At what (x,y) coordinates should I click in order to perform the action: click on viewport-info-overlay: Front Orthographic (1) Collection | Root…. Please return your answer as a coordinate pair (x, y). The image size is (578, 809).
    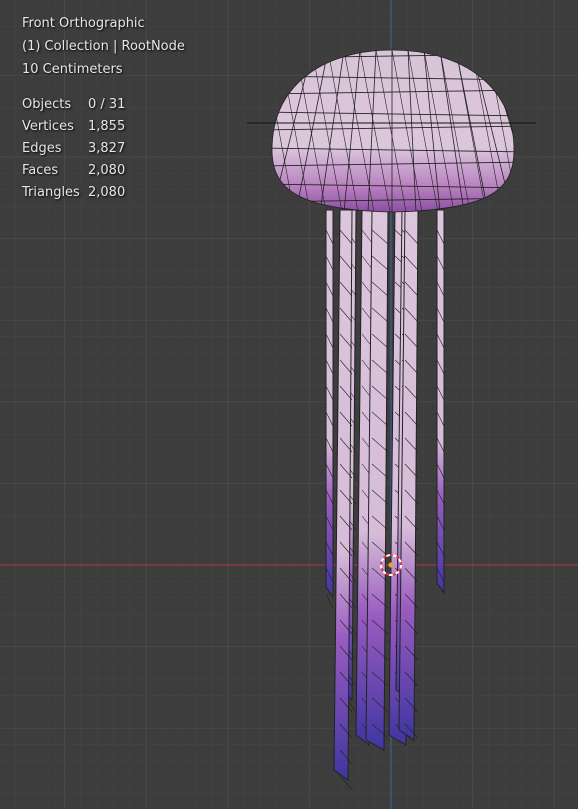
    Looking at the image, I should click on (103, 108).